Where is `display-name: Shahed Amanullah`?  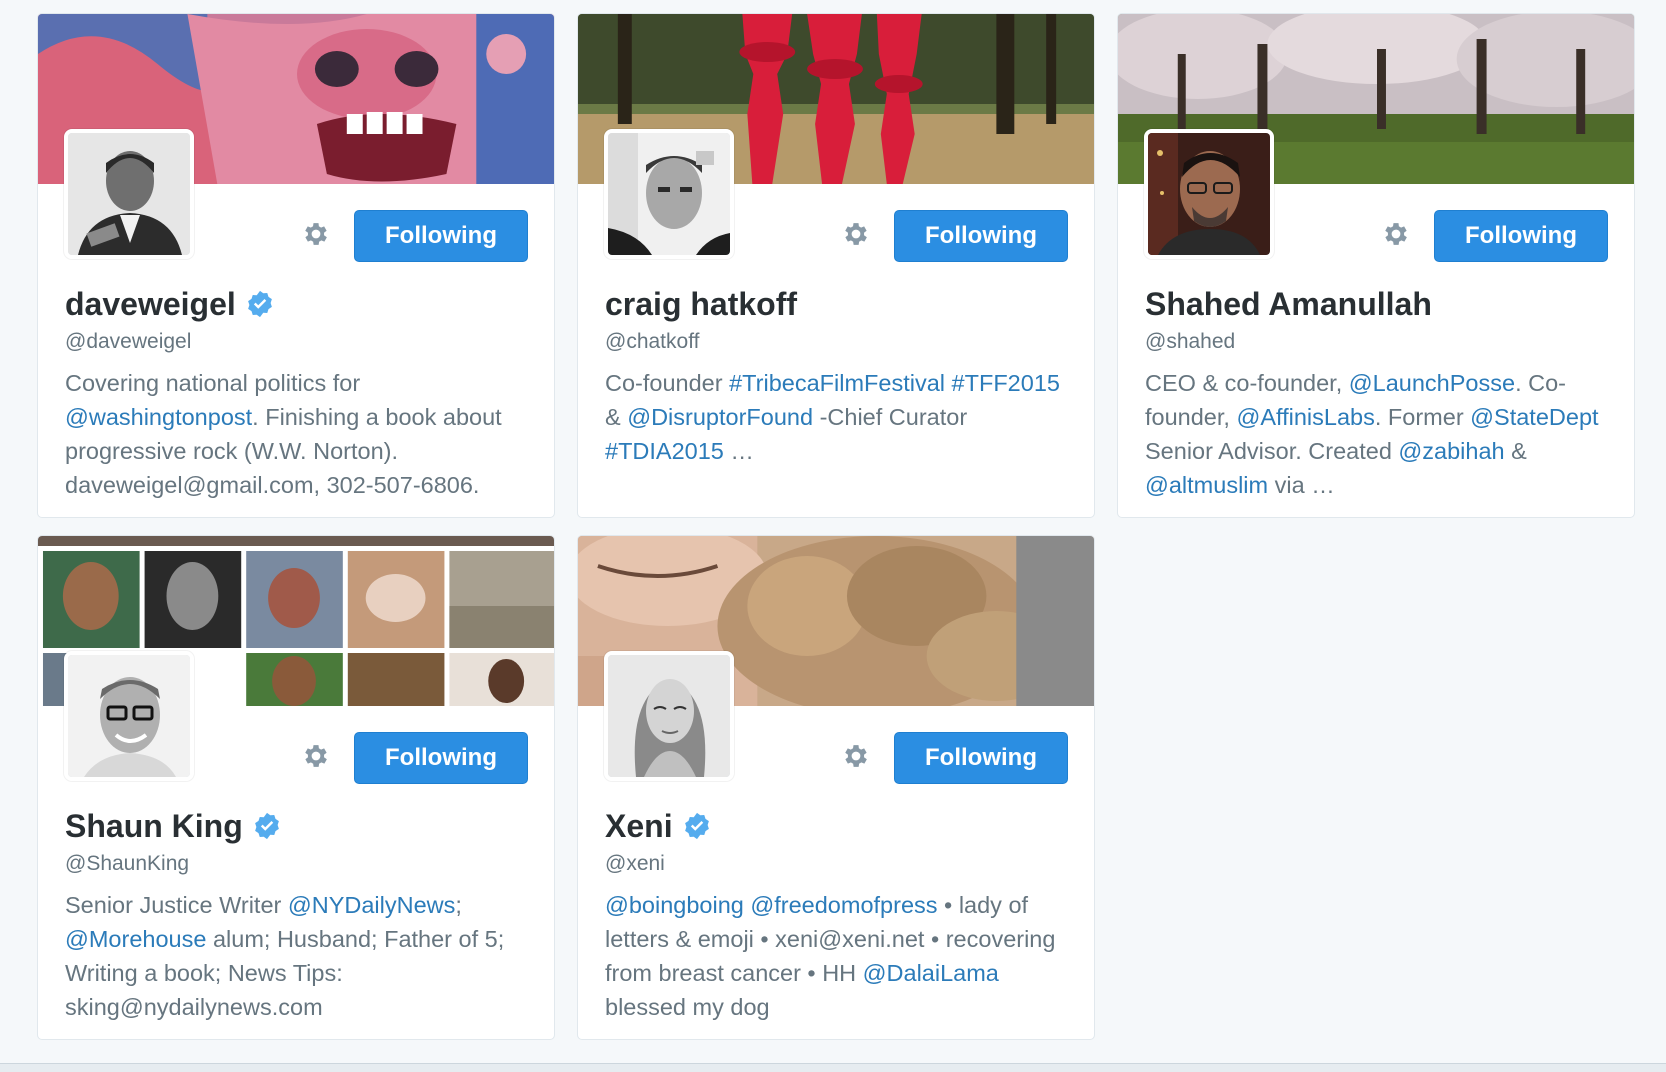 display-name: Shahed Amanullah is located at coordinates (1288, 304).